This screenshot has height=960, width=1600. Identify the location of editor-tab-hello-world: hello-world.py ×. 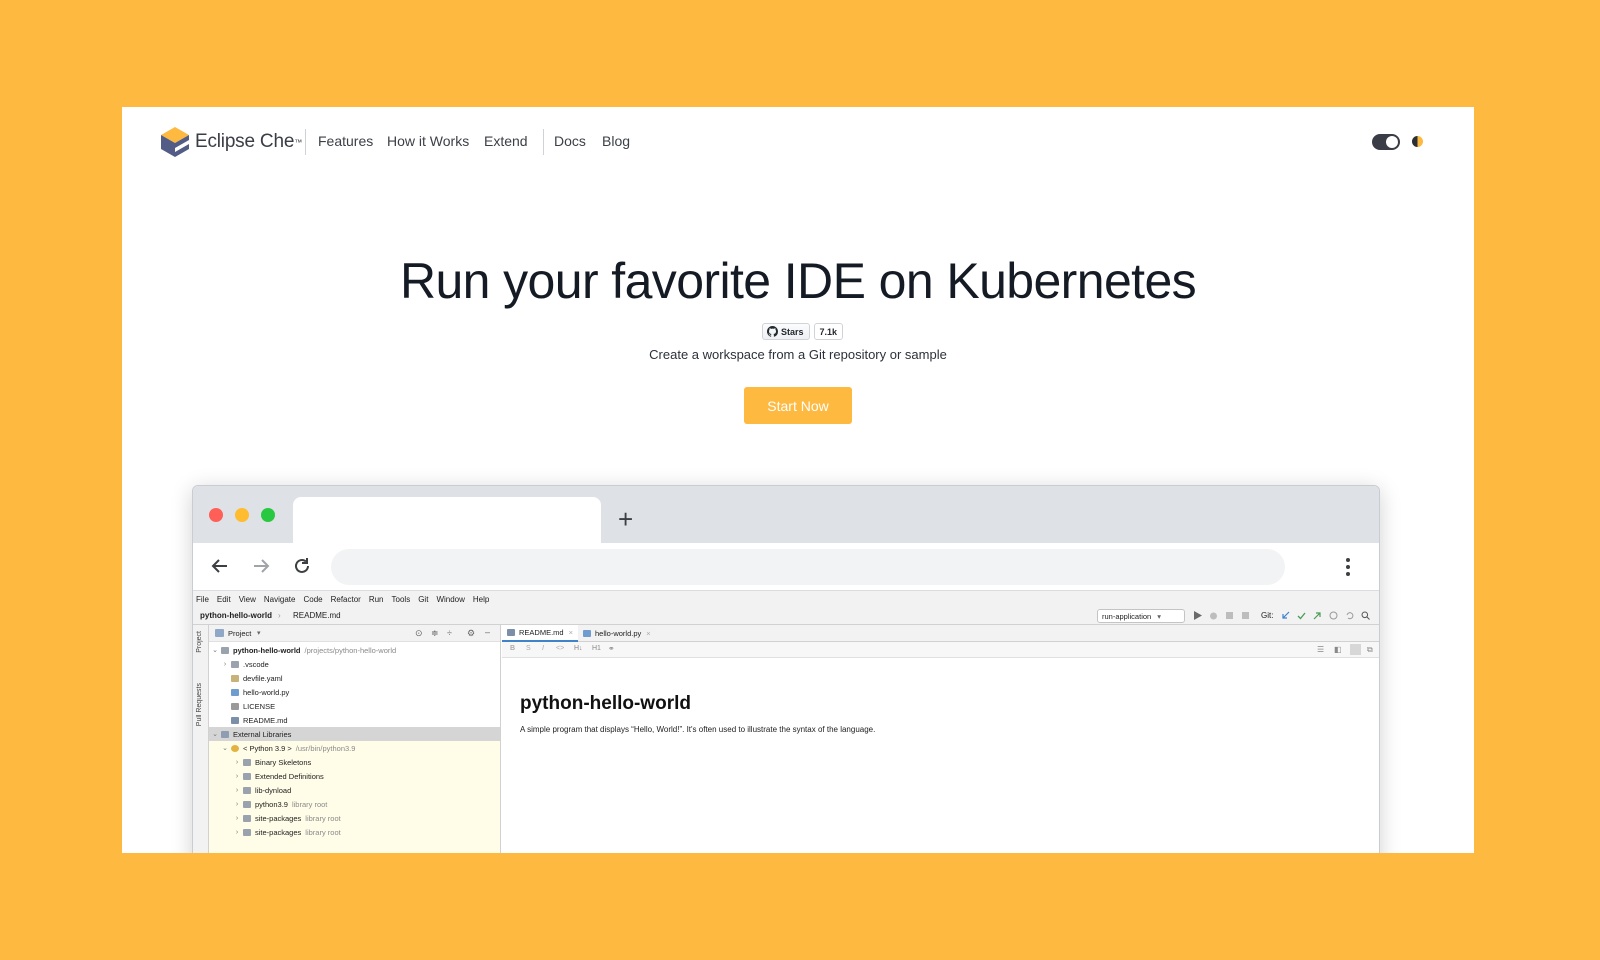
(617, 633).